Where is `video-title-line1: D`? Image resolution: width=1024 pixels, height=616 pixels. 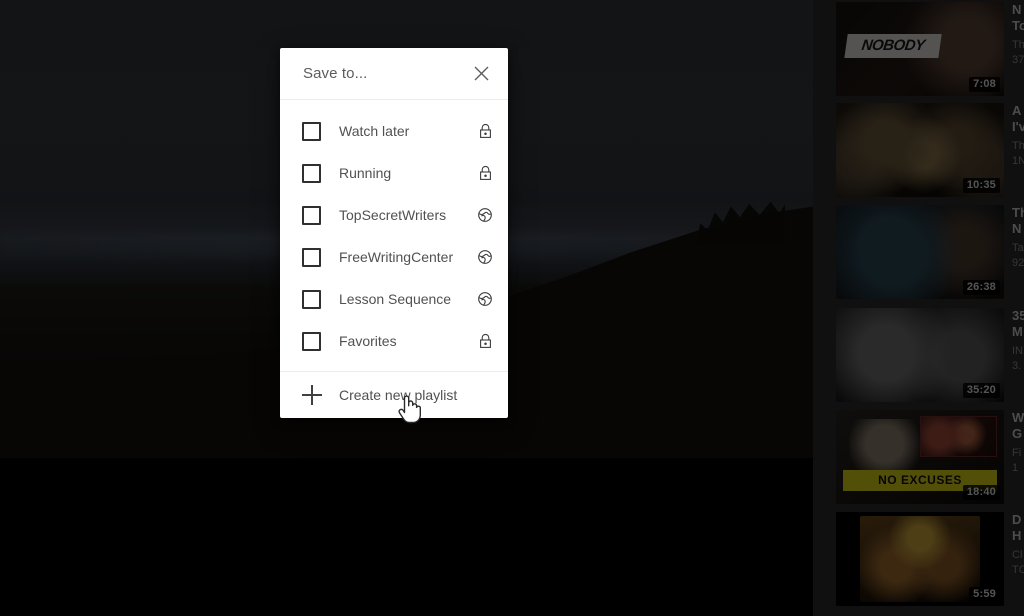
video-title-line1: D is located at coordinates (1017, 519).